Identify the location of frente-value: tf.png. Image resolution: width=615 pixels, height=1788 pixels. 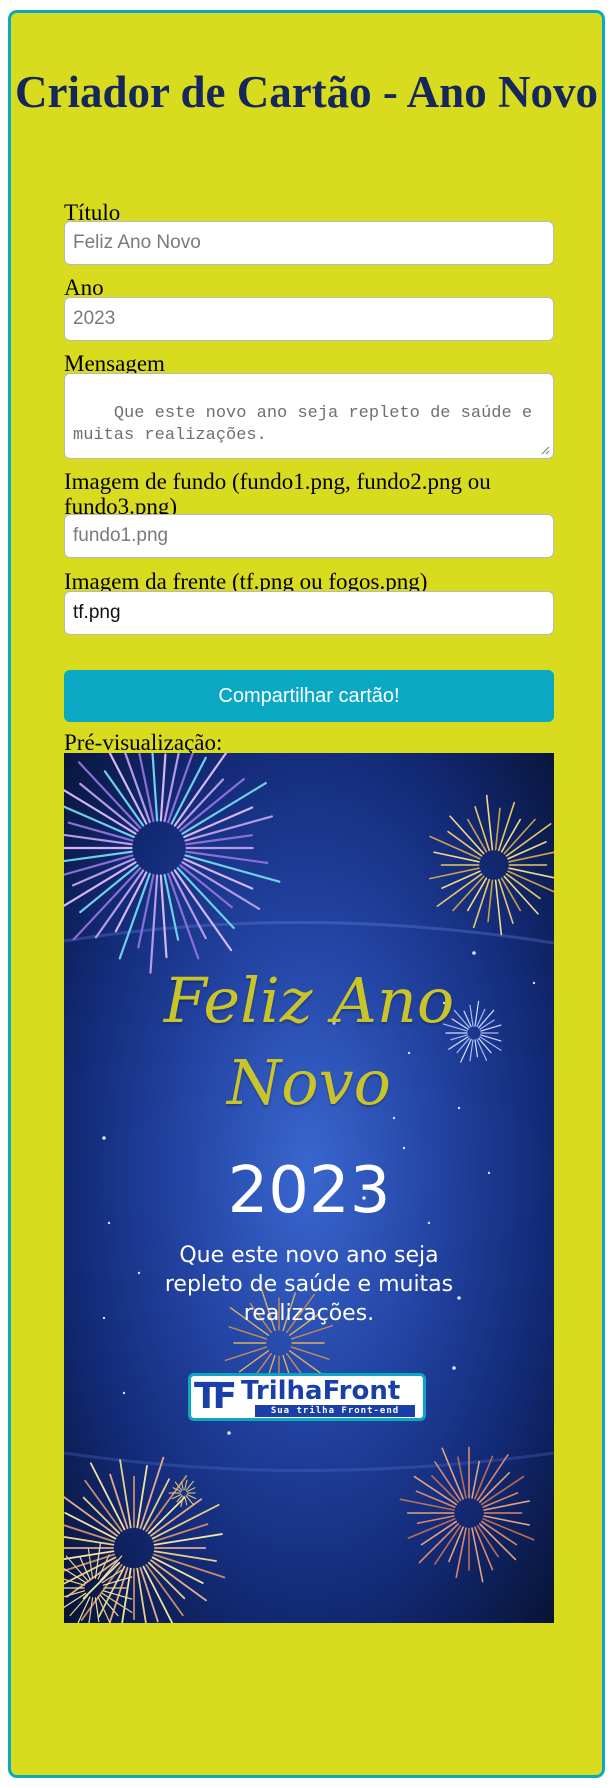
(97, 612).